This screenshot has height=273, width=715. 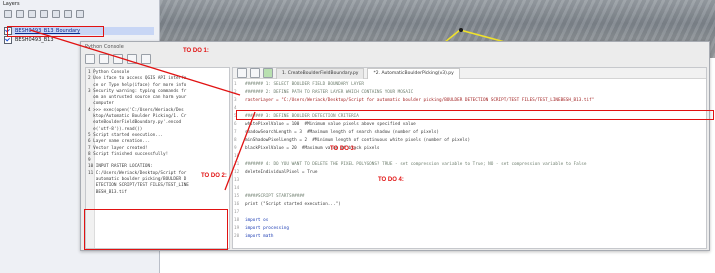 What do you see at coordinates (235, 140) in the screenshot?
I see `line-number: 8` at bounding box center [235, 140].